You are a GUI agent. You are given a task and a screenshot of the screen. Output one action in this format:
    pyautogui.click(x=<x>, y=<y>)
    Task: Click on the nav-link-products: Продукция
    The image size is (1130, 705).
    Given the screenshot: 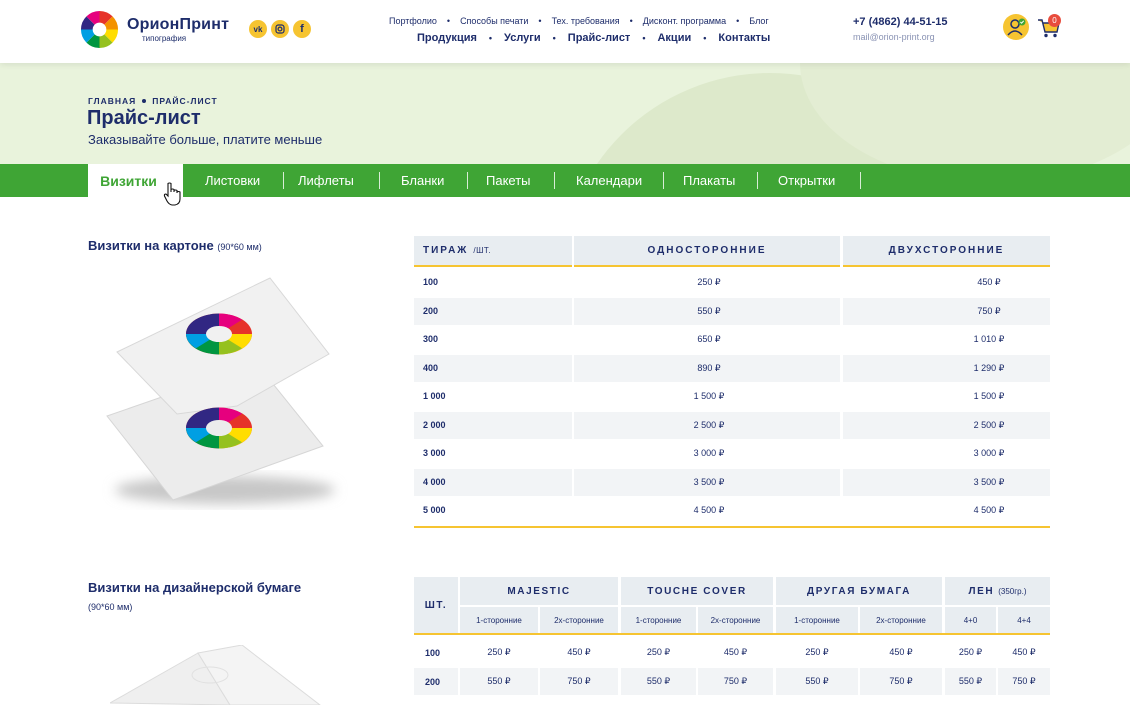 What is the action you would take?
    pyautogui.click(x=447, y=38)
    